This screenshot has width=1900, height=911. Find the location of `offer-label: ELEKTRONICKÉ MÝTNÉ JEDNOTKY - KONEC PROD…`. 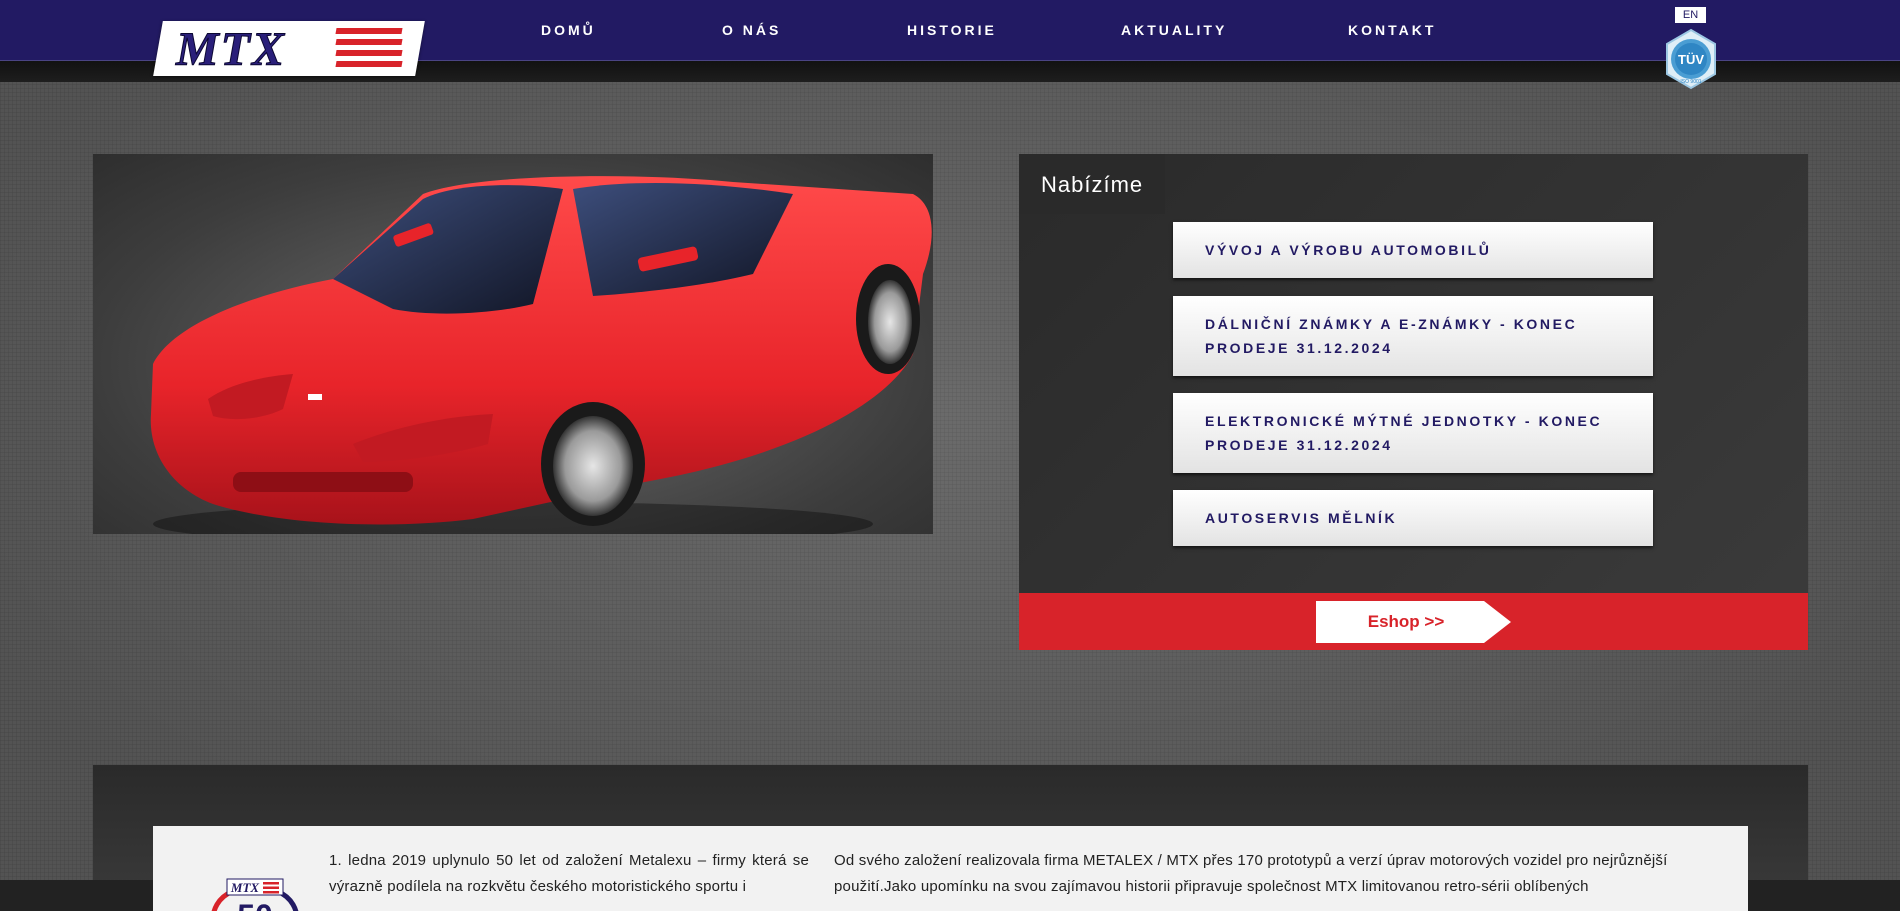

offer-label: ELEKTRONICKÉ MÝTNÉ JEDNOTKY - KONEC PROD… is located at coordinates (1404, 433).